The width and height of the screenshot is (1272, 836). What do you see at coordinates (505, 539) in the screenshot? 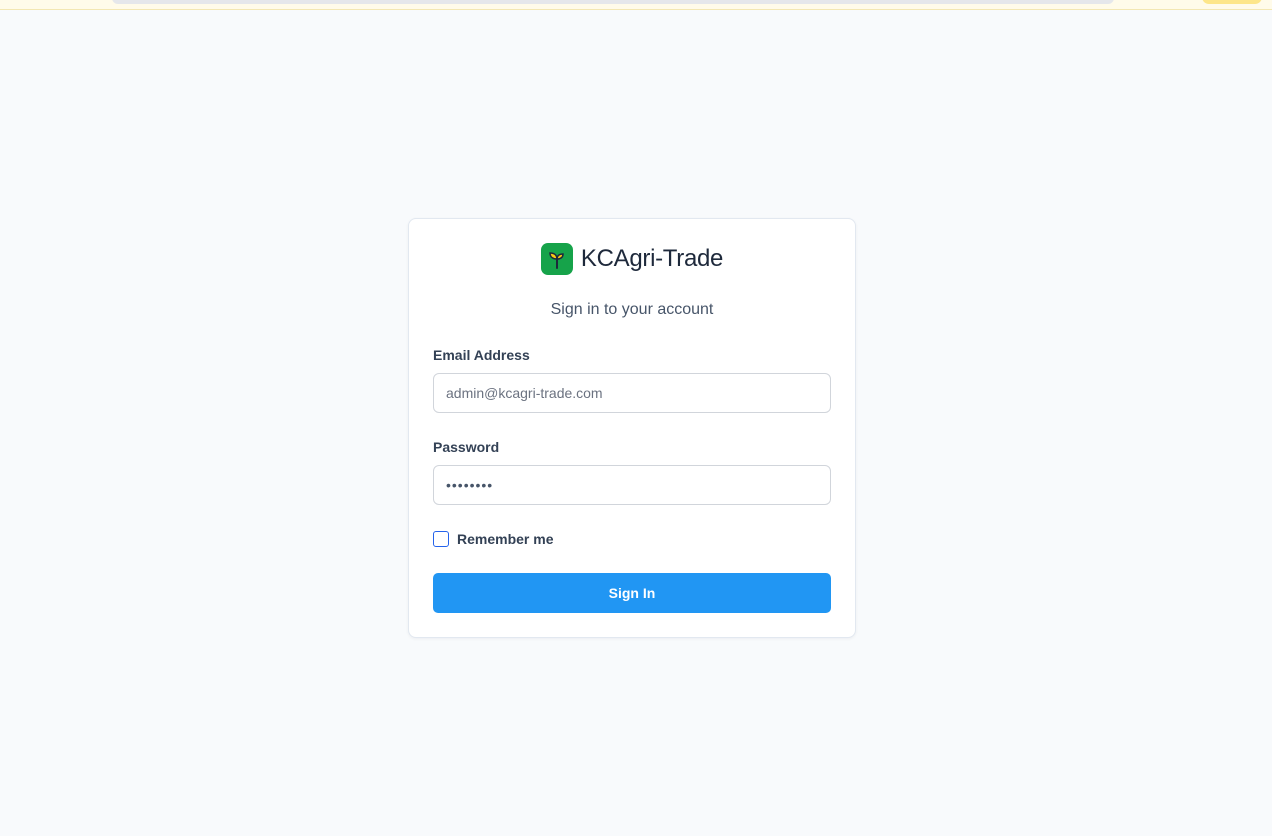
I see `remember-me-label: Remember me` at bounding box center [505, 539].